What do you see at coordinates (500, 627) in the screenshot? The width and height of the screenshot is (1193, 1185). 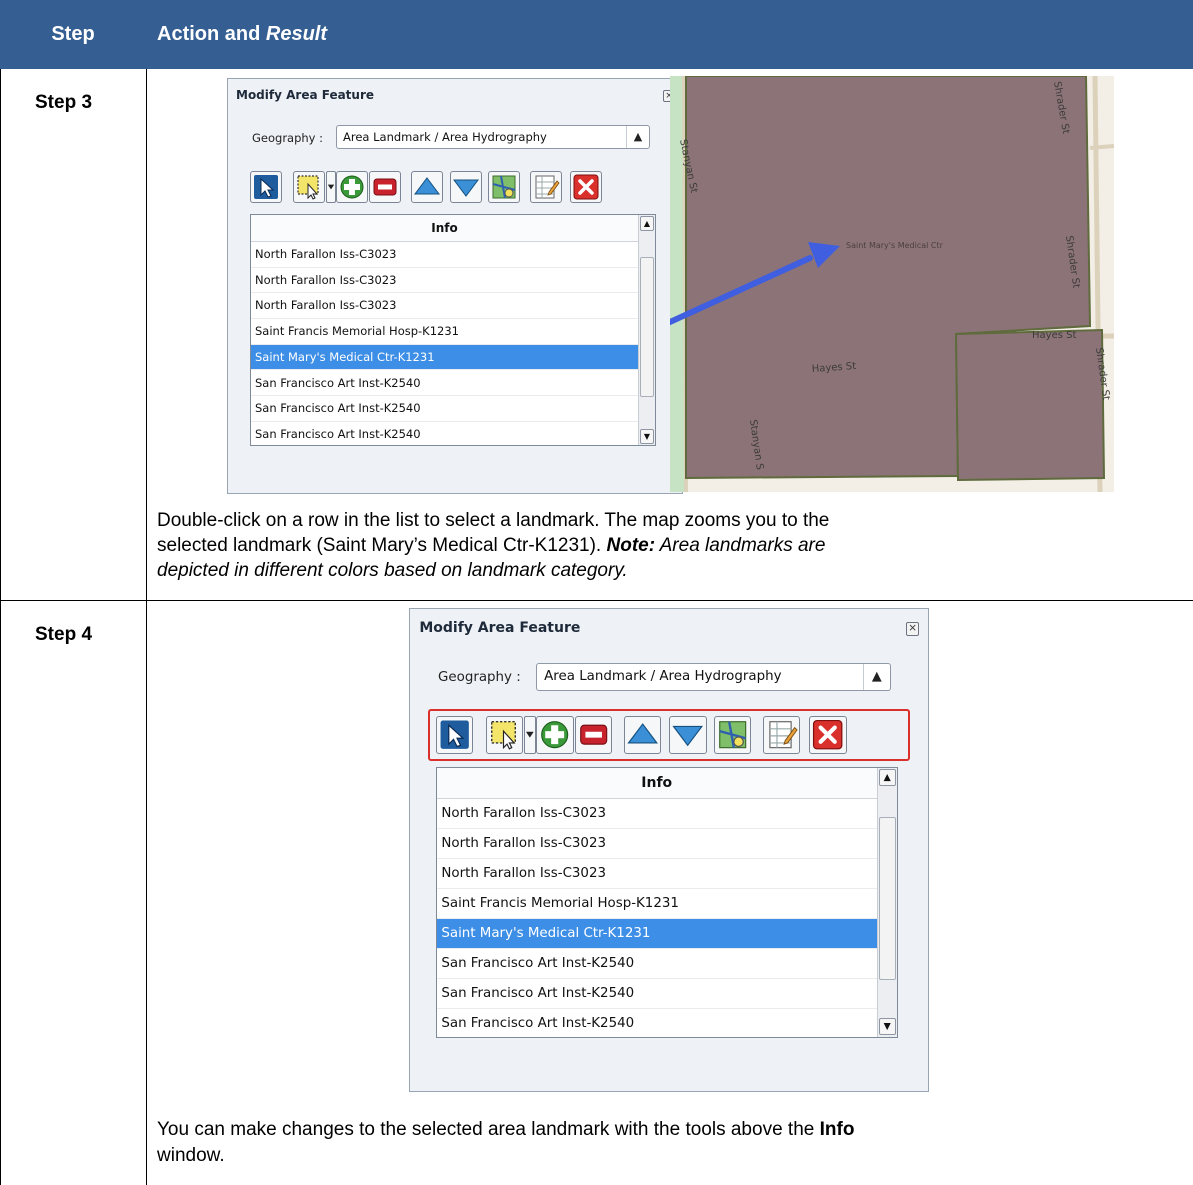 I see `step4-dialog-title: Modify Area Feature` at bounding box center [500, 627].